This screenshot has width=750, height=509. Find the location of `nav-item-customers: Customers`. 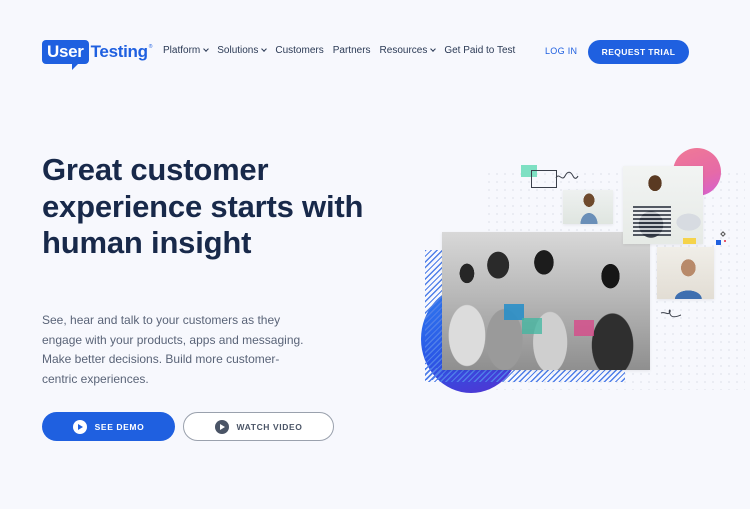

nav-item-customers: Customers is located at coordinates (299, 50).